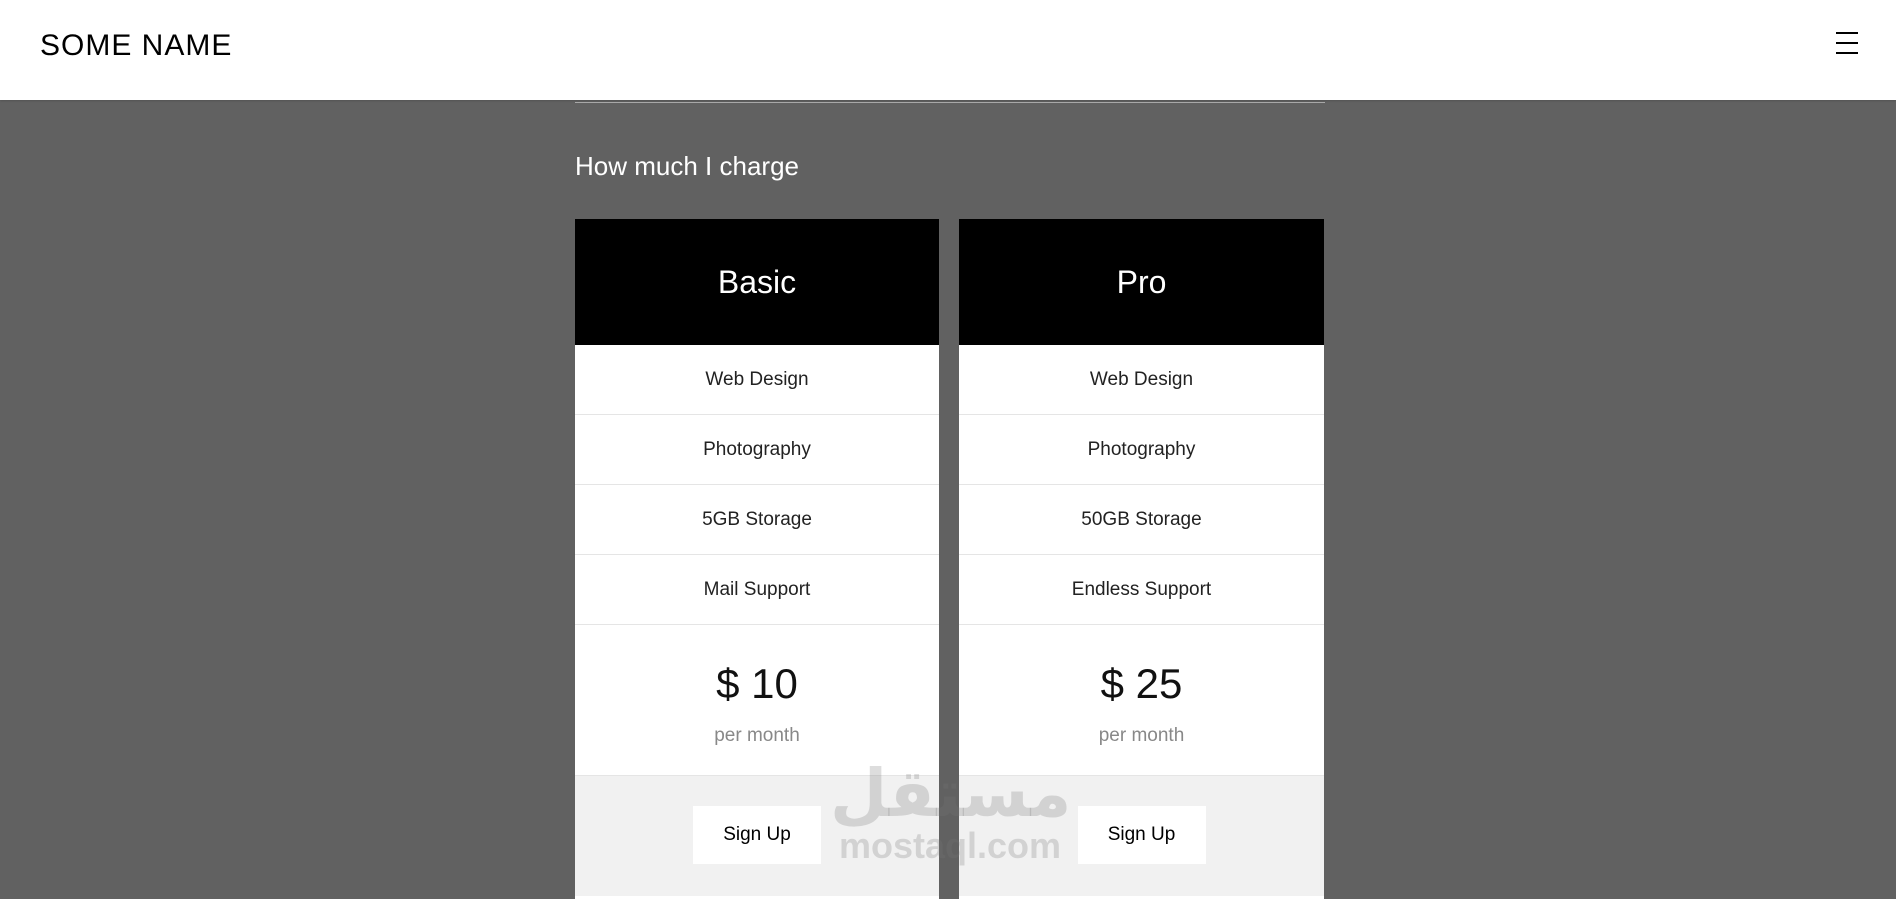  Describe the element at coordinates (757, 282) in the screenshot. I see `plan-name: Basic` at that location.